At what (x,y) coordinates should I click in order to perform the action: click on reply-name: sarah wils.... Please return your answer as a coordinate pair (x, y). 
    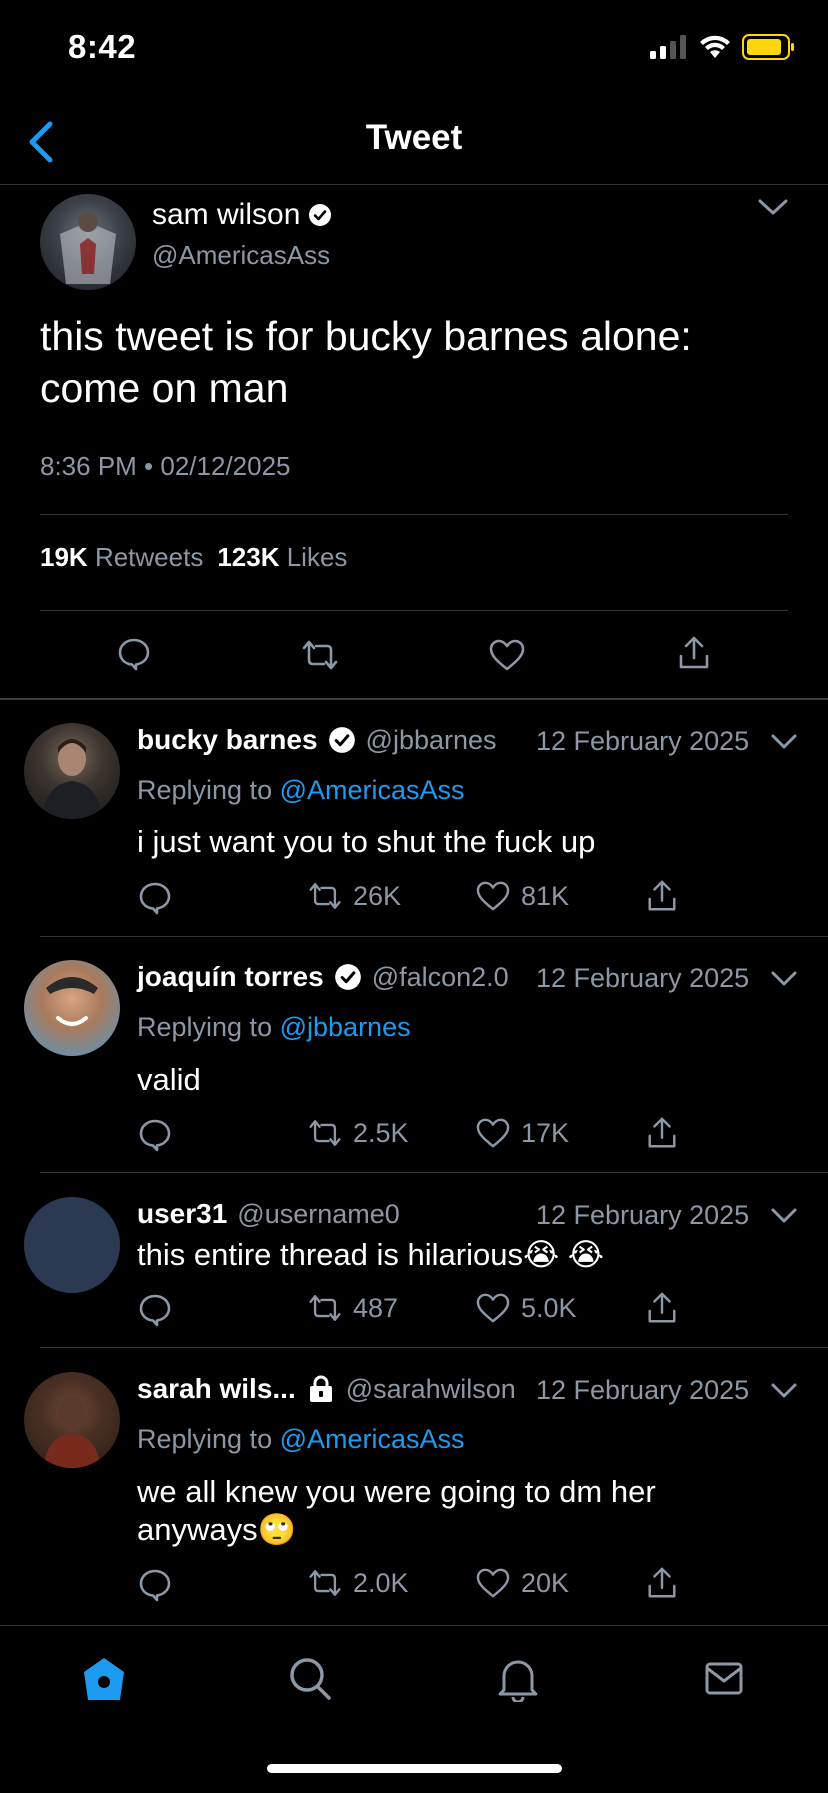
    Looking at the image, I should click on (216, 1389).